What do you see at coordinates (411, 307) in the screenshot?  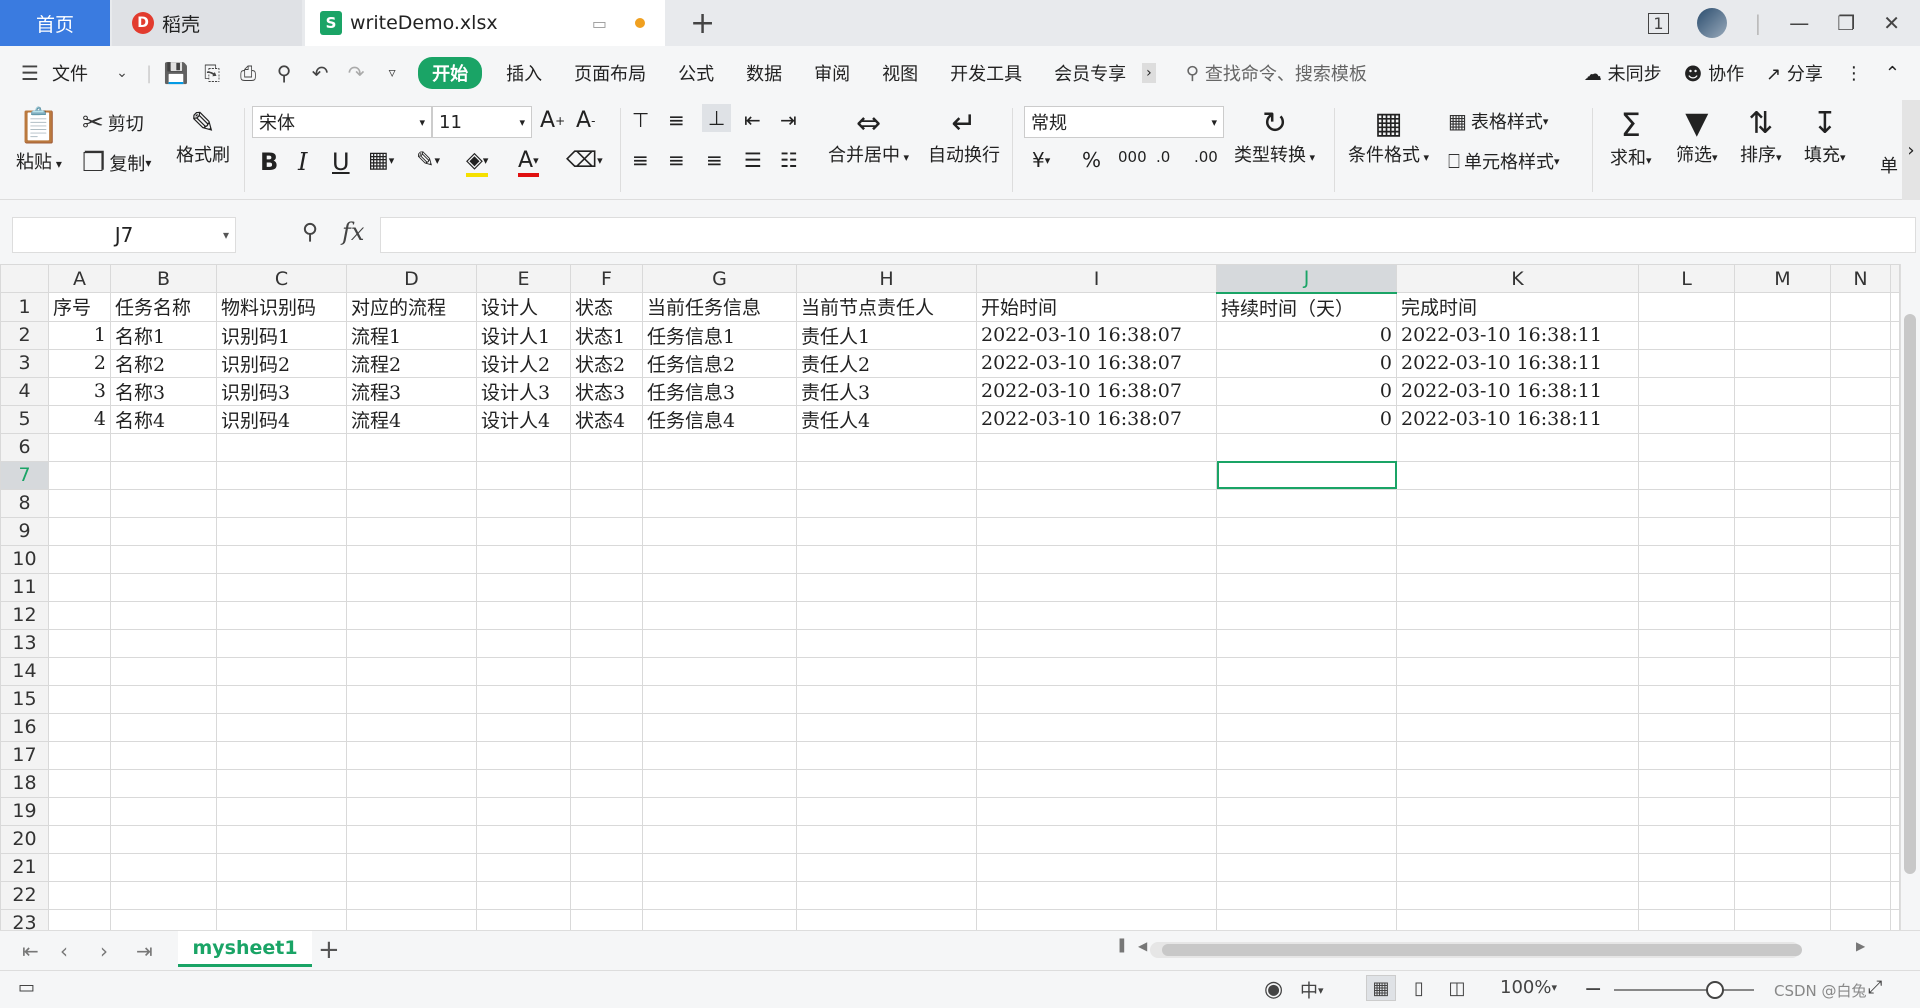 I see `cell-D1: 对应的流程` at bounding box center [411, 307].